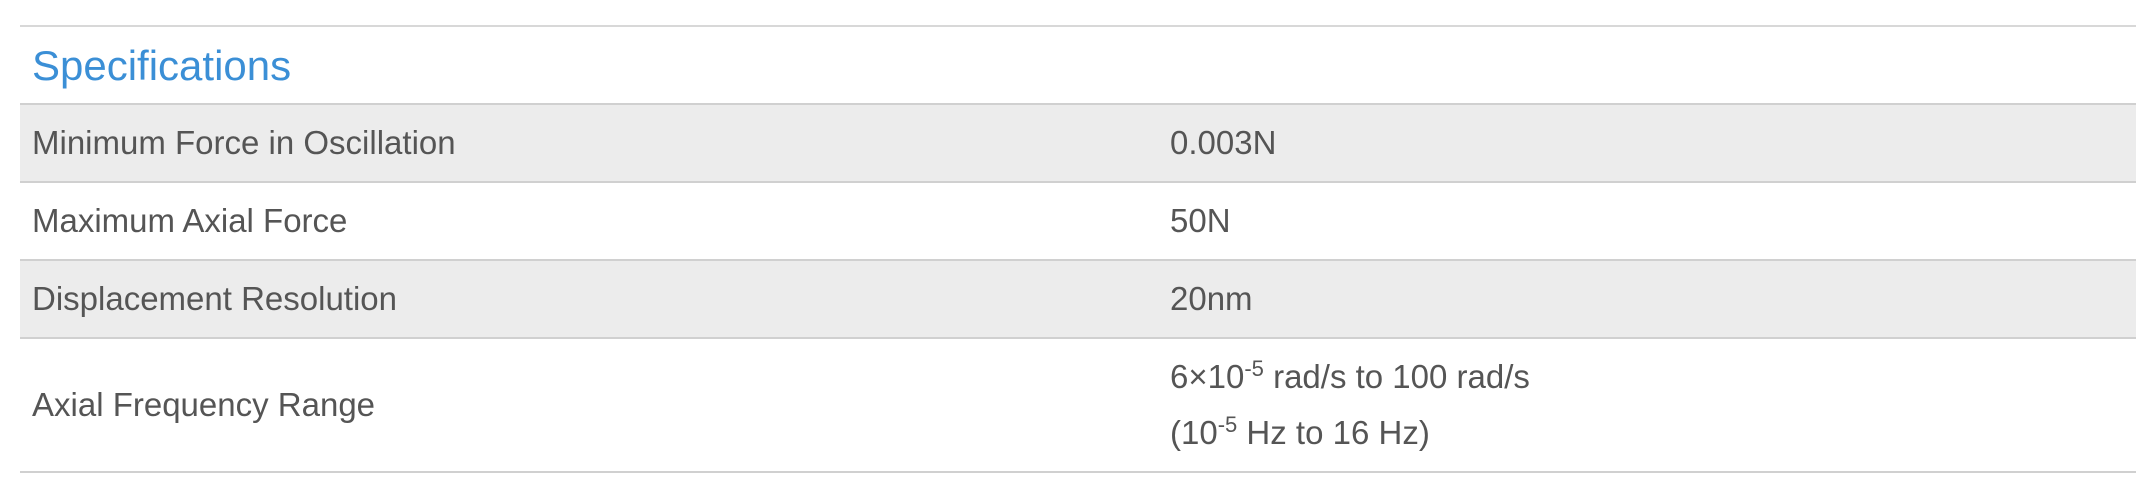  What do you see at coordinates (1223, 142) in the screenshot?
I see `spec-value: 0.003N` at bounding box center [1223, 142].